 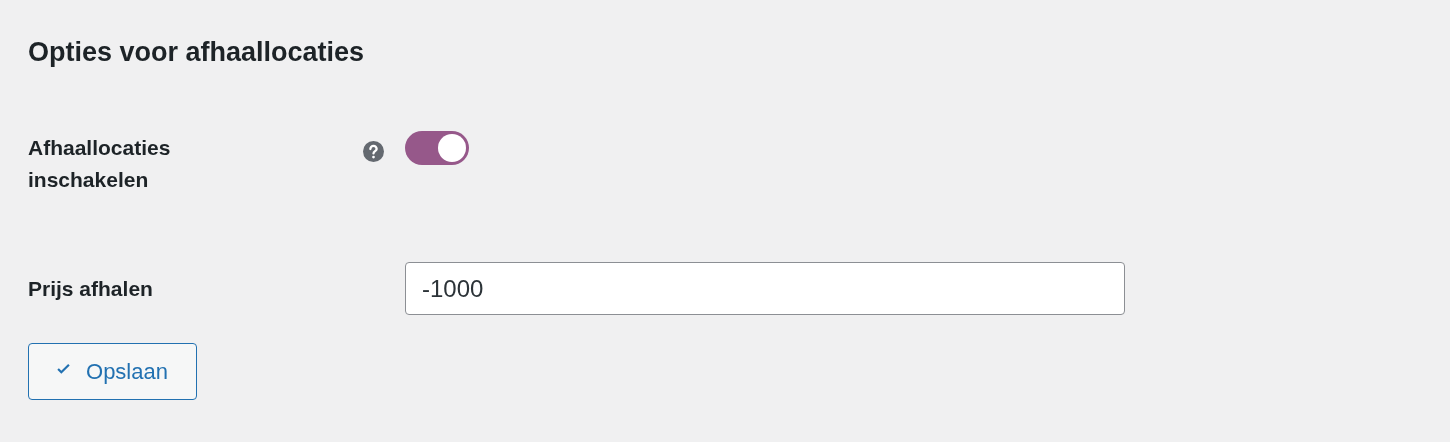 I want to click on toggle-switch, so click(x=437, y=148).